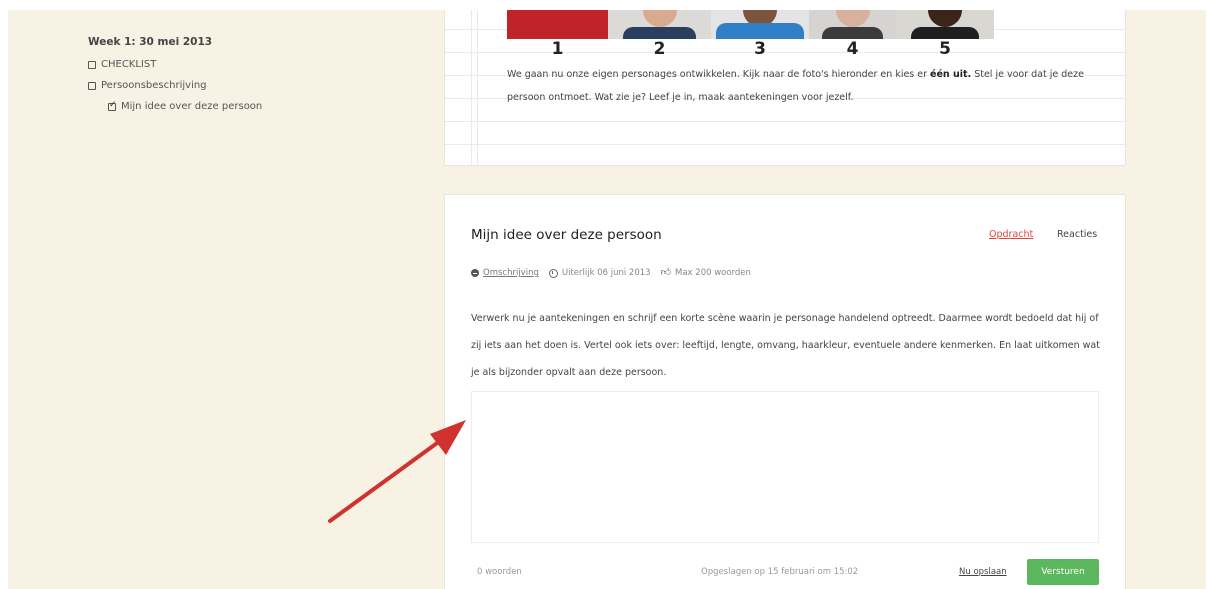 This screenshot has height=589, width=1208. I want to click on sidebar-item-label: Mijn idee over deze persoon, so click(192, 106).